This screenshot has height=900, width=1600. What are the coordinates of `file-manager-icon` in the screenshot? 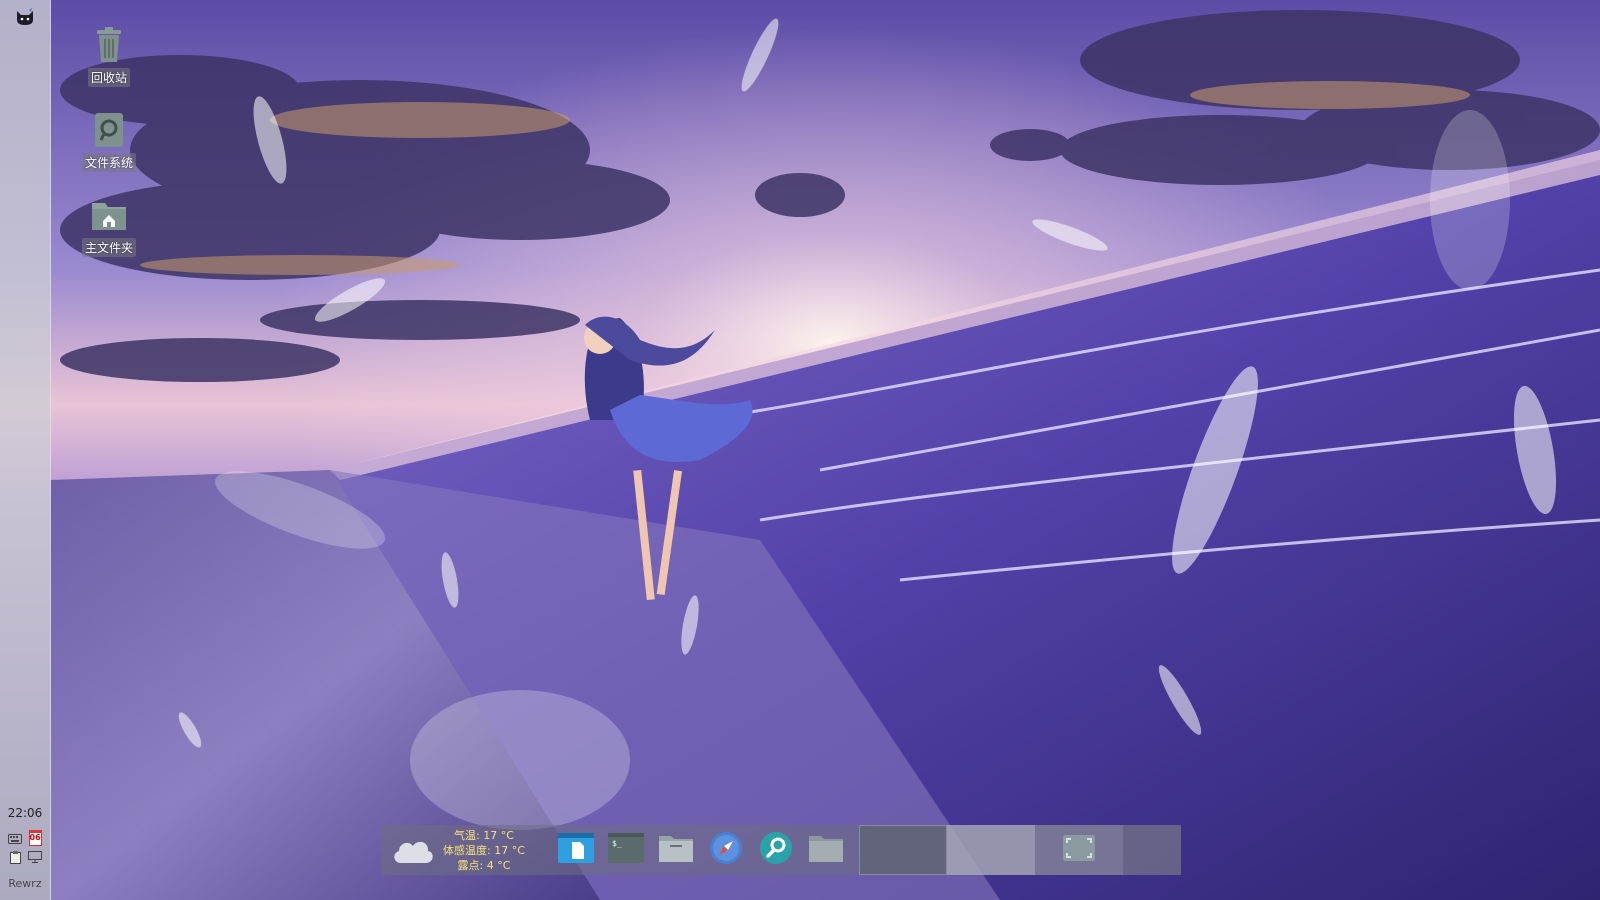 It's located at (676, 850).